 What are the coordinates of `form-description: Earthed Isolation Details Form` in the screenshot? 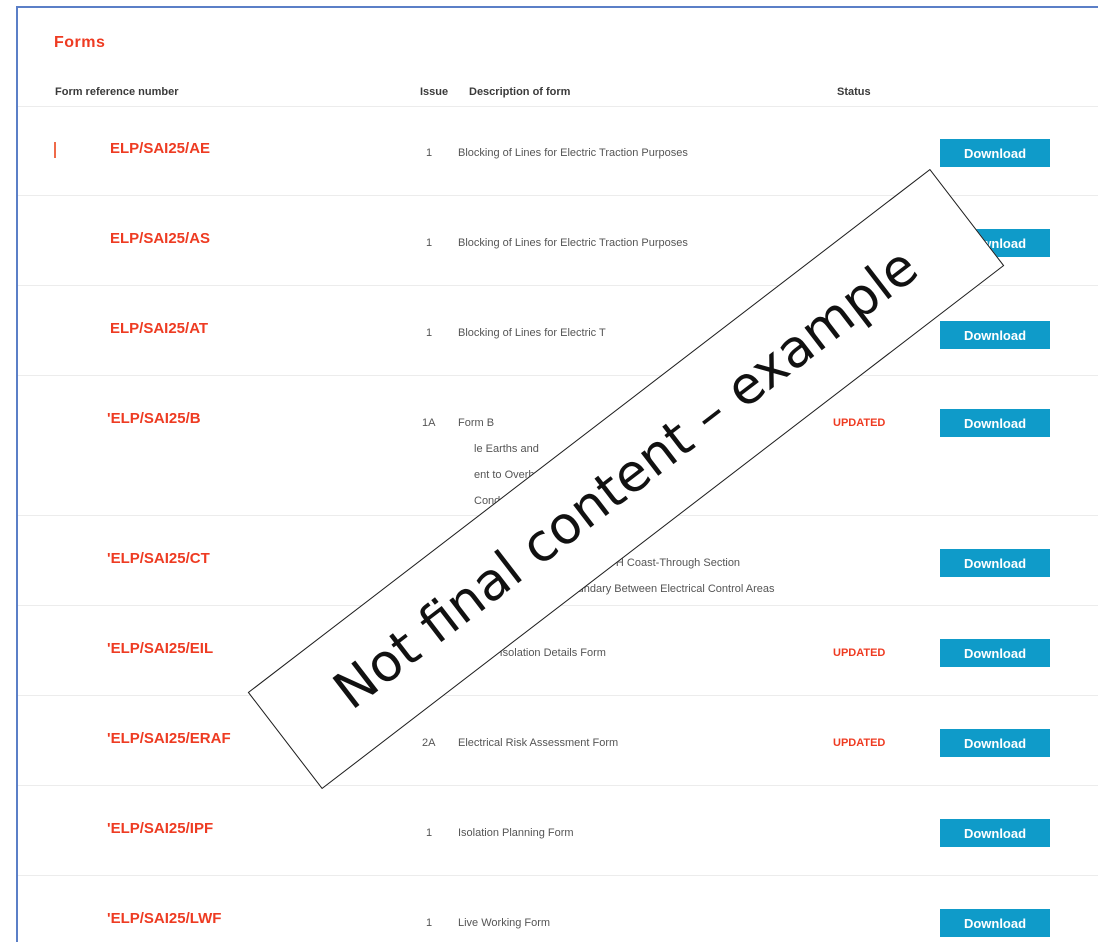 It's located at (532, 653).